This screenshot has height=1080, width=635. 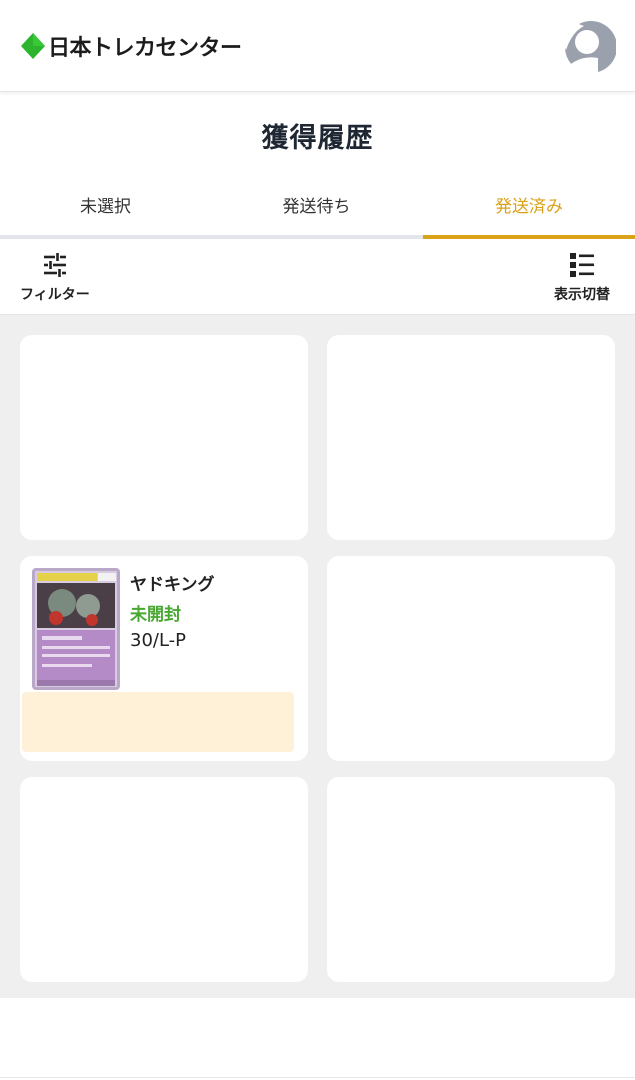 I want to click on view-toggle-button: 表示切替, so click(x=582, y=277).